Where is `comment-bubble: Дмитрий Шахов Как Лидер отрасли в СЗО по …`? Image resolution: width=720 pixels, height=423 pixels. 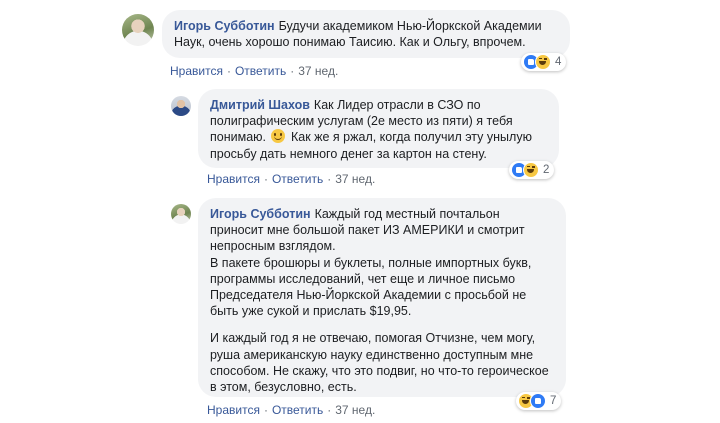
comment-bubble: Дмитрий Шахов Как Лидер отрасли в СЗО по … is located at coordinates (378, 128).